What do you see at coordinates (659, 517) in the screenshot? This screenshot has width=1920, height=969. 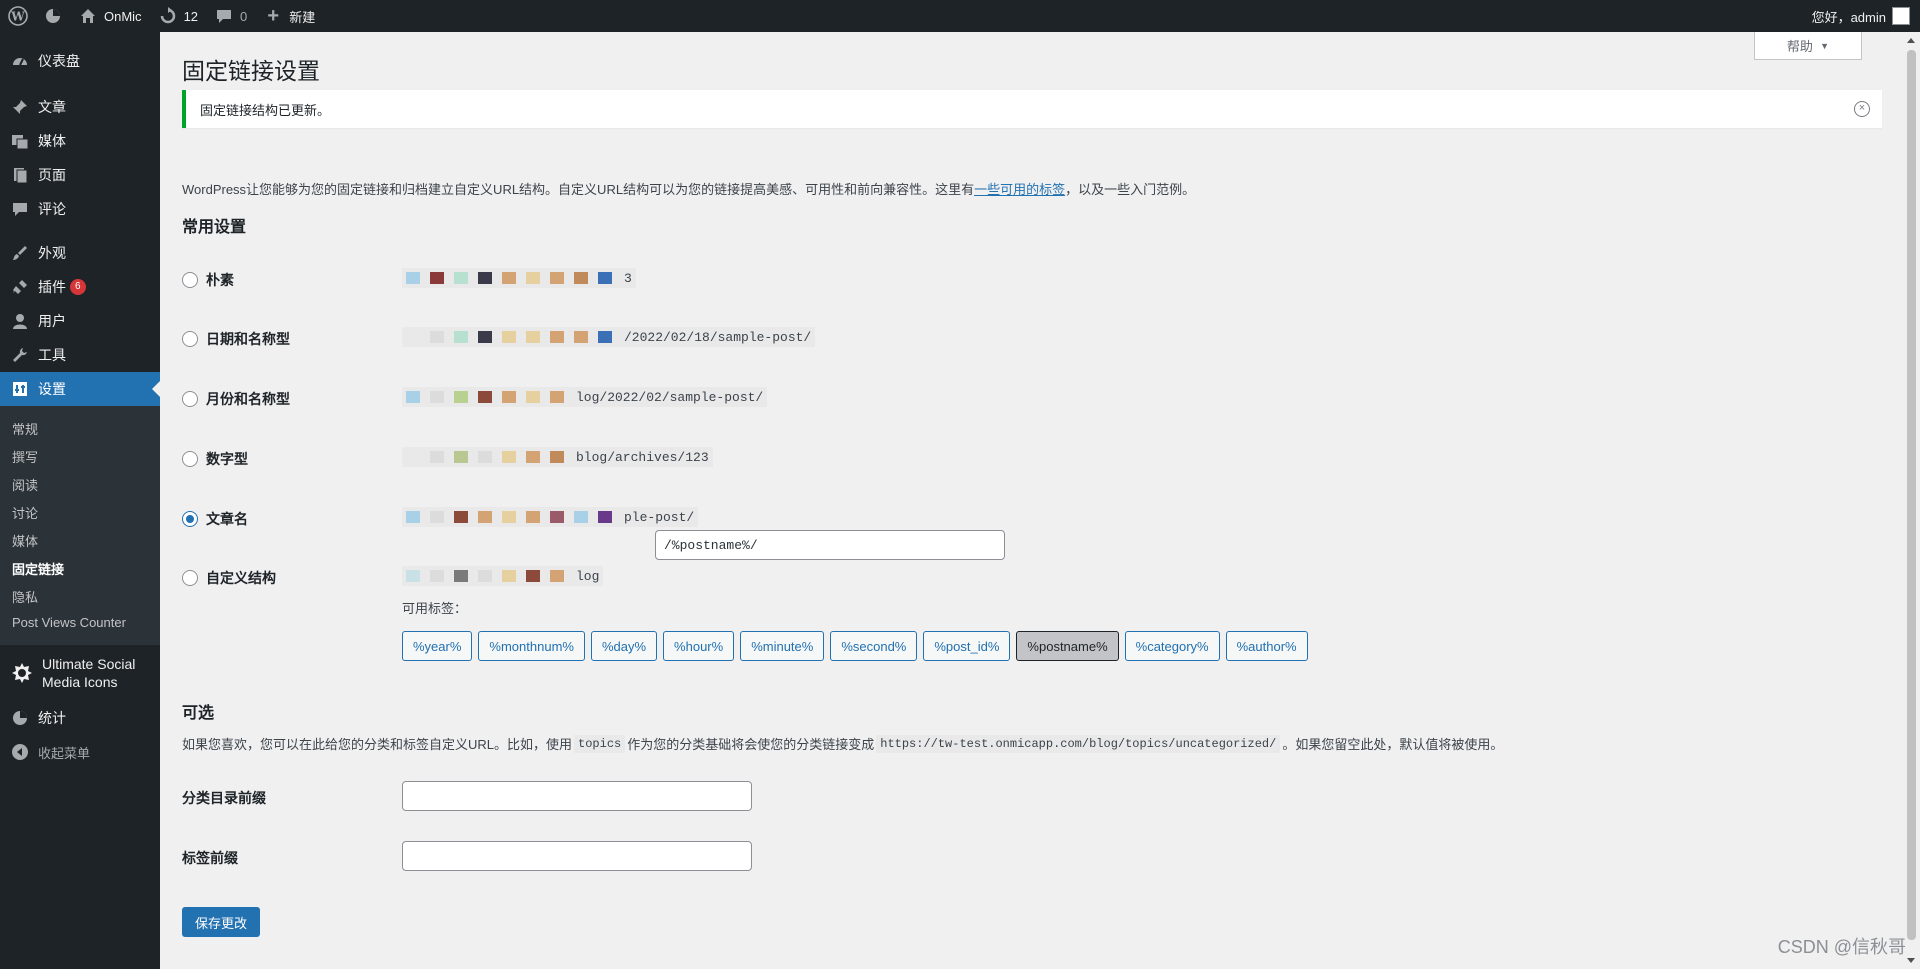 I see `sample-url-text: ple-post/` at bounding box center [659, 517].